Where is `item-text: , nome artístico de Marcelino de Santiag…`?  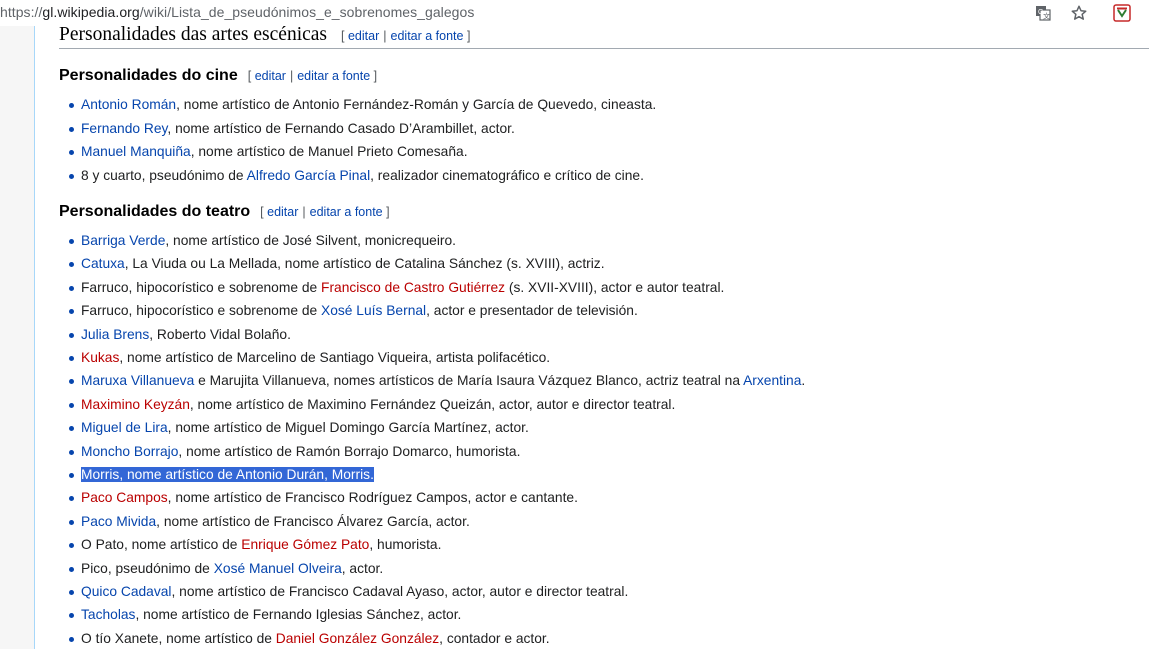
item-text: , nome artístico de Marcelino de Santiag… is located at coordinates (335, 357).